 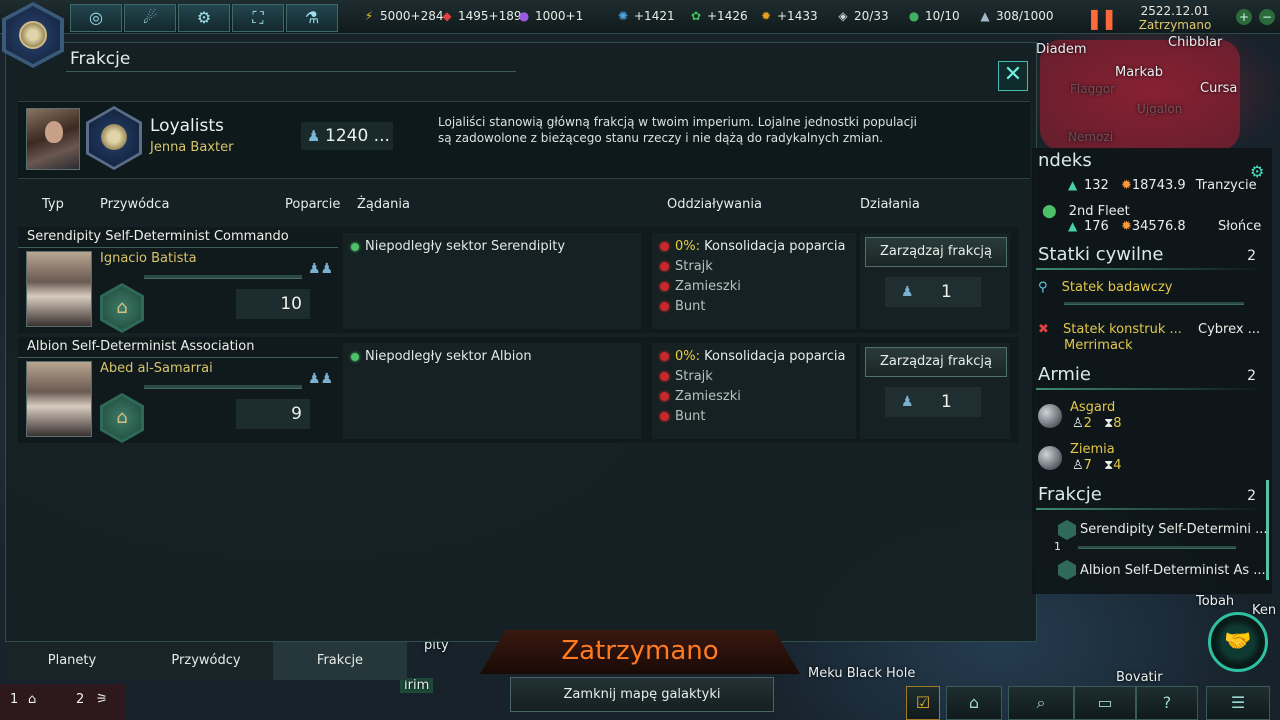 I want to click on science-ship-item: ⚲ Statek badawczy, so click(x=1105, y=287).